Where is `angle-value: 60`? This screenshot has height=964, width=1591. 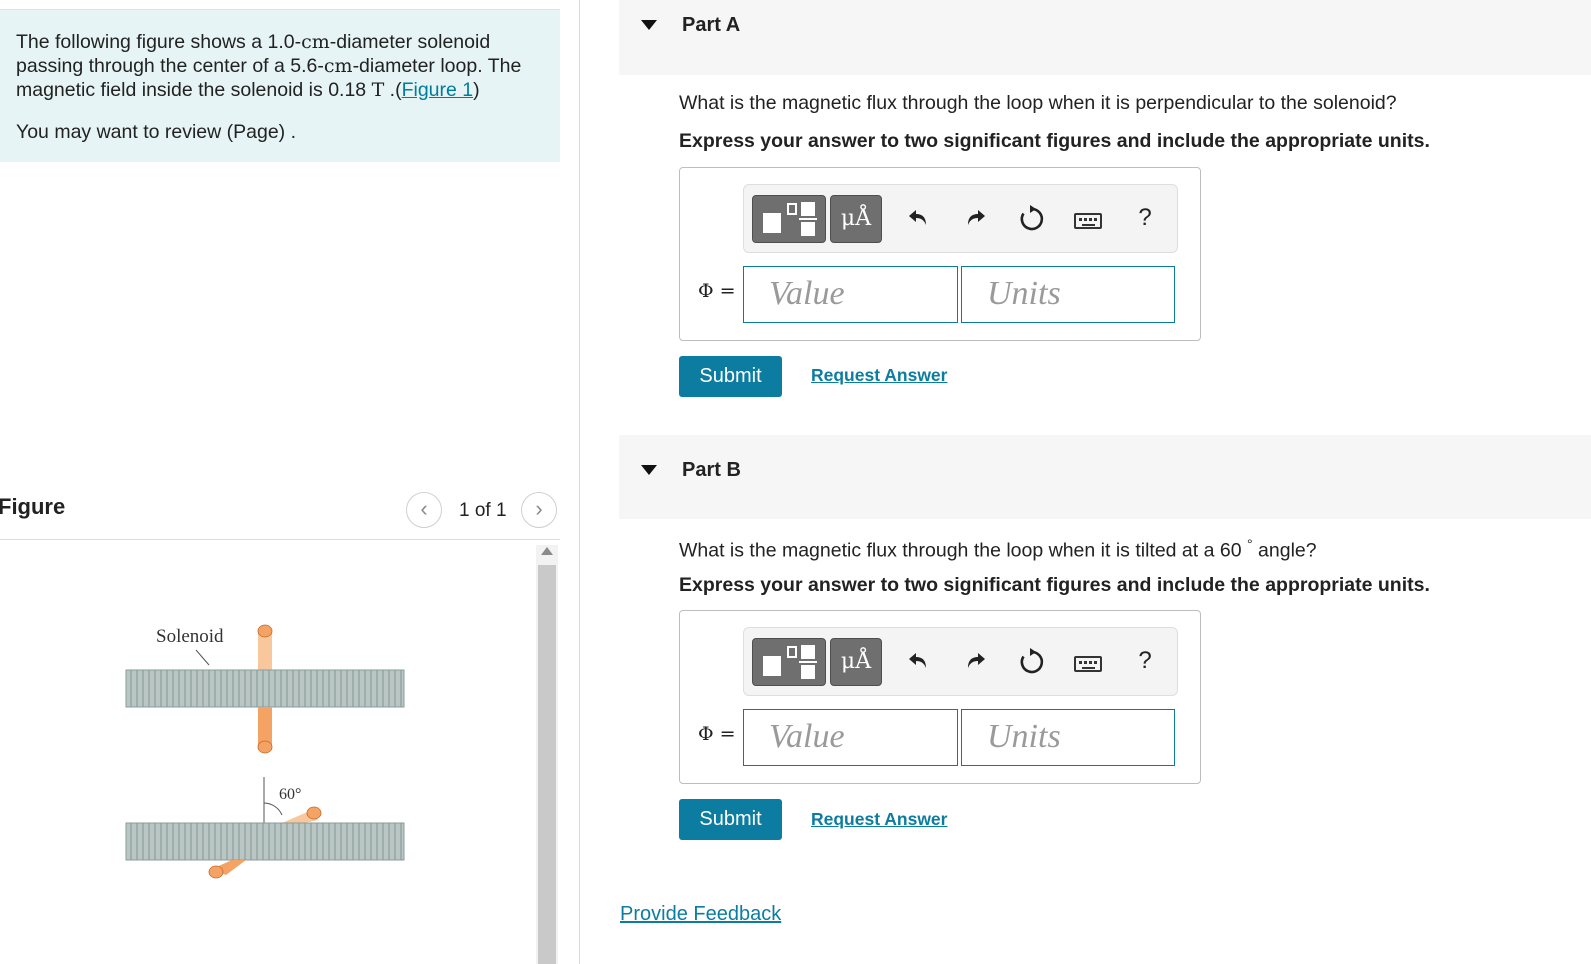 angle-value: 60 is located at coordinates (1230, 550).